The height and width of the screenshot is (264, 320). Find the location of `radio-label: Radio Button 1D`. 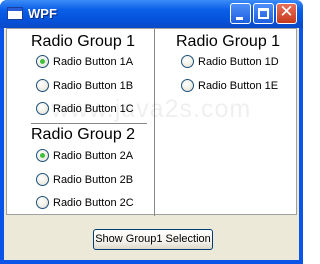

radio-label: Radio Button 1D is located at coordinates (238, 62).